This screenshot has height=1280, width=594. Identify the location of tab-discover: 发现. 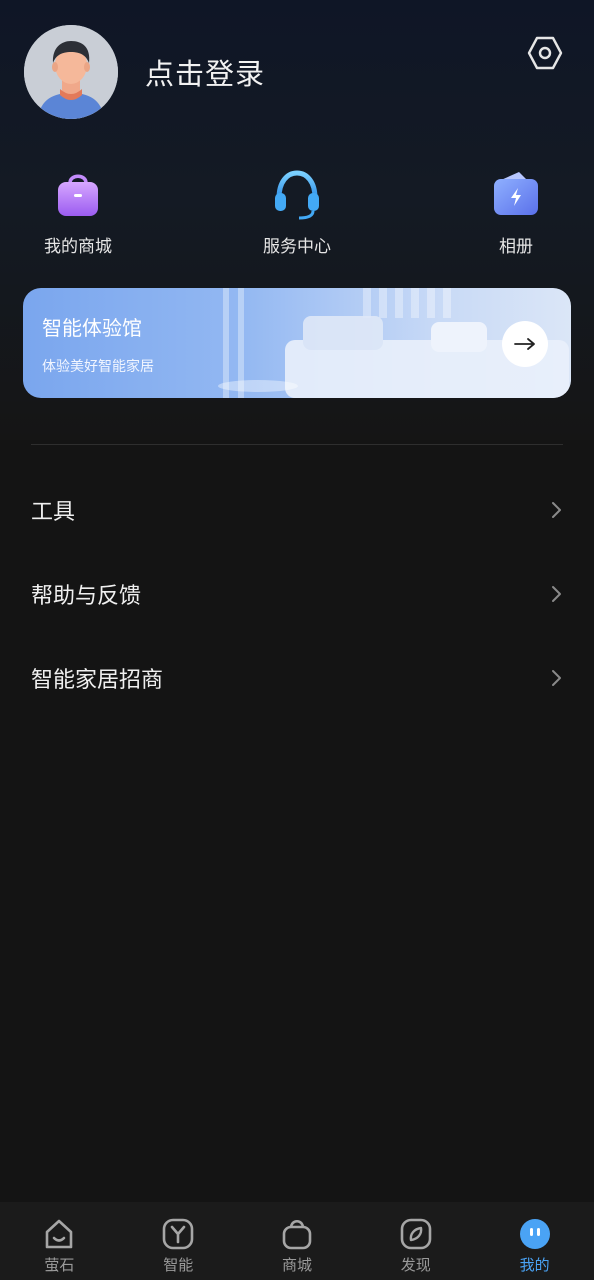
(415, 1241).